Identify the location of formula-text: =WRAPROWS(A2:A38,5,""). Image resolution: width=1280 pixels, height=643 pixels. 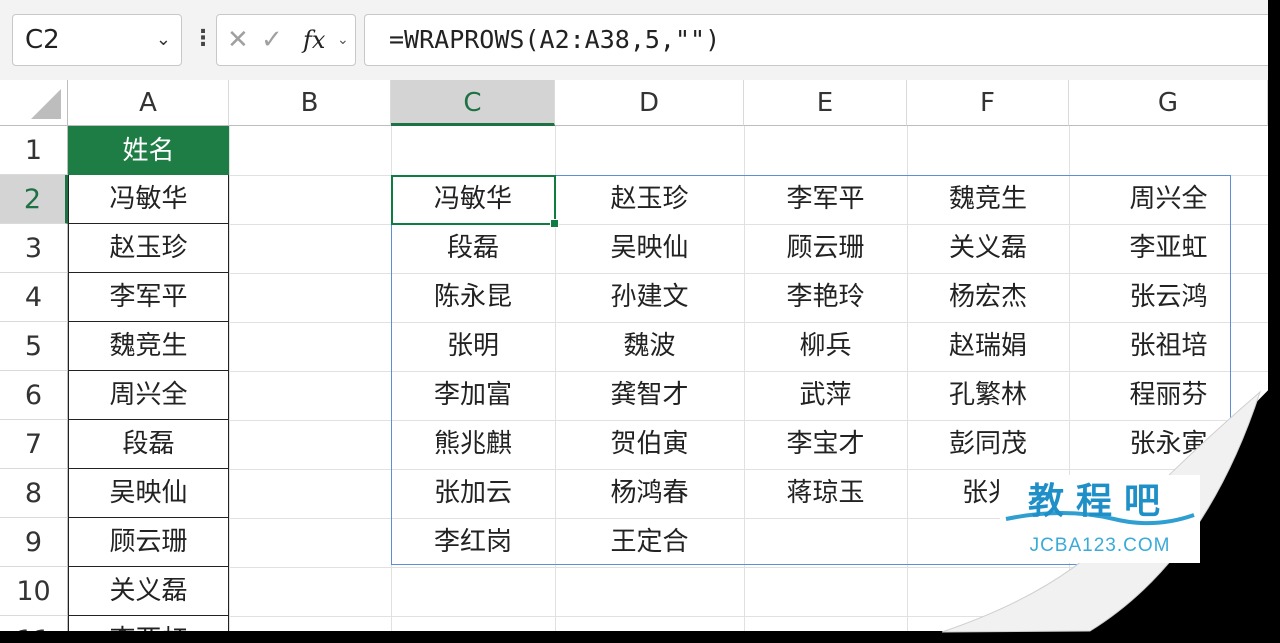
(555, 39).